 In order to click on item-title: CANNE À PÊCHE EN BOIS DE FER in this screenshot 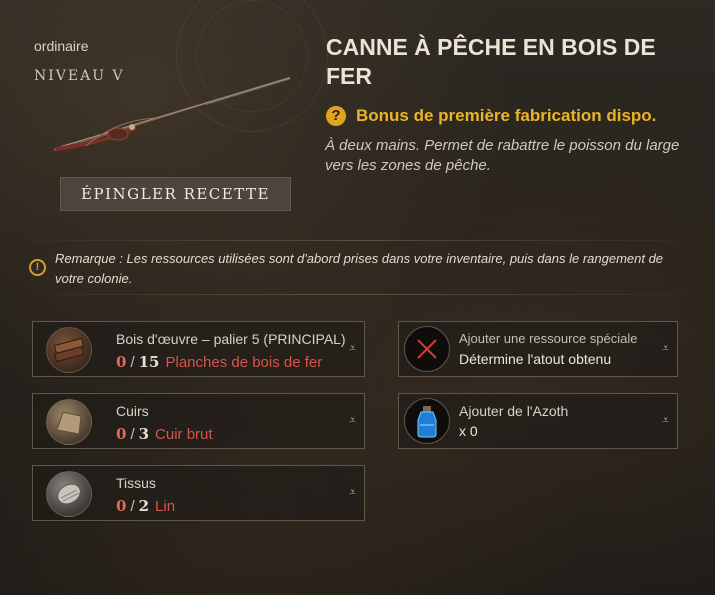, I will do `click(491, 61)`.